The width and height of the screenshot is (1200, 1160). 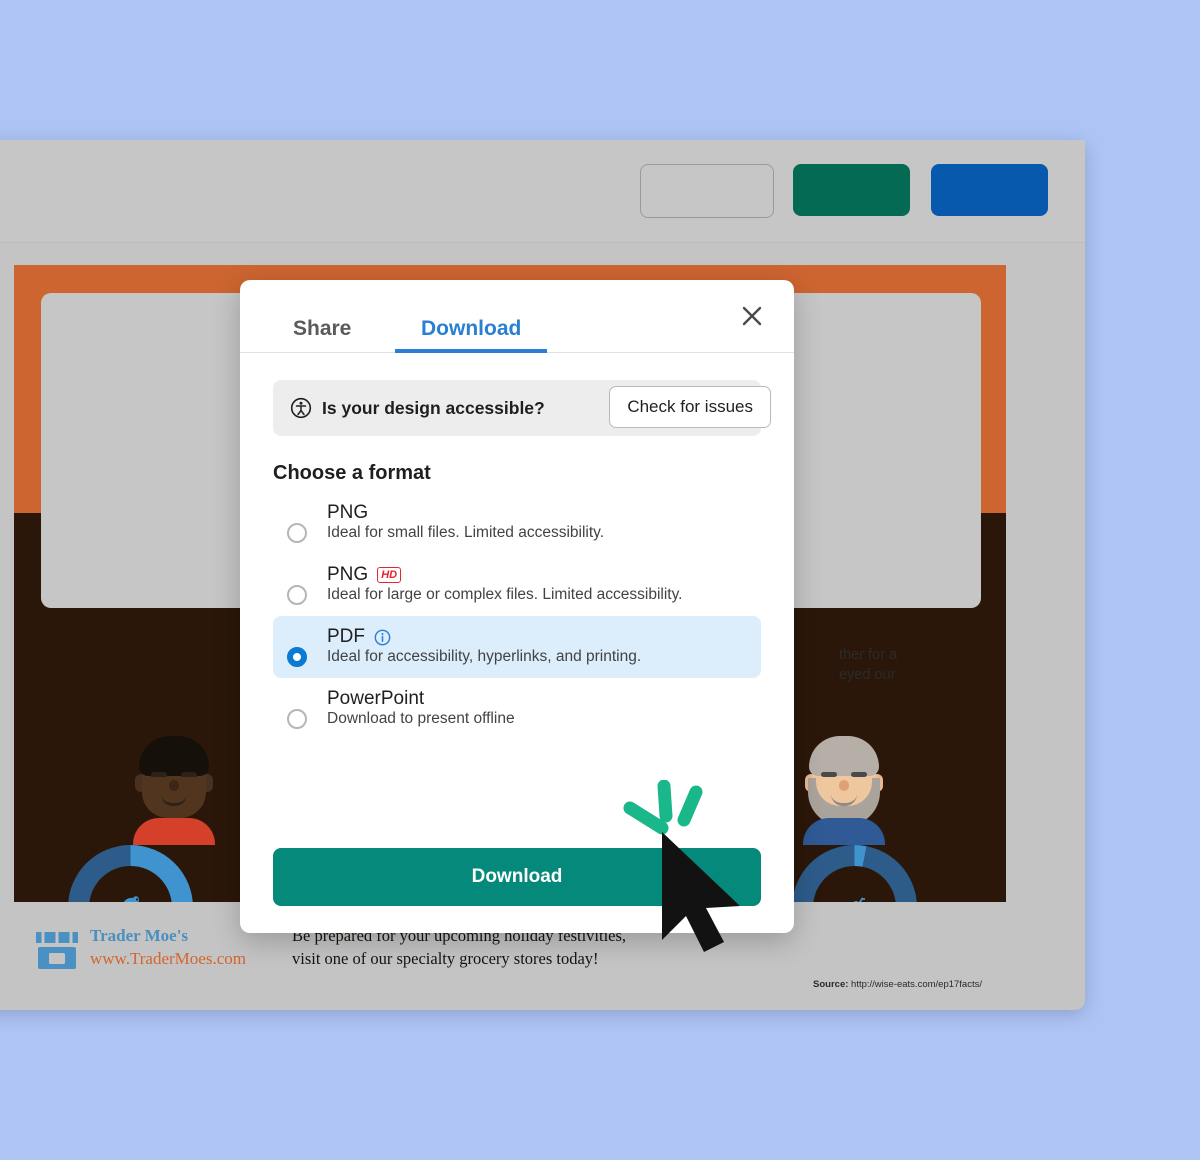 I want to click on store-logo-icon, so click(x=57, y=950).